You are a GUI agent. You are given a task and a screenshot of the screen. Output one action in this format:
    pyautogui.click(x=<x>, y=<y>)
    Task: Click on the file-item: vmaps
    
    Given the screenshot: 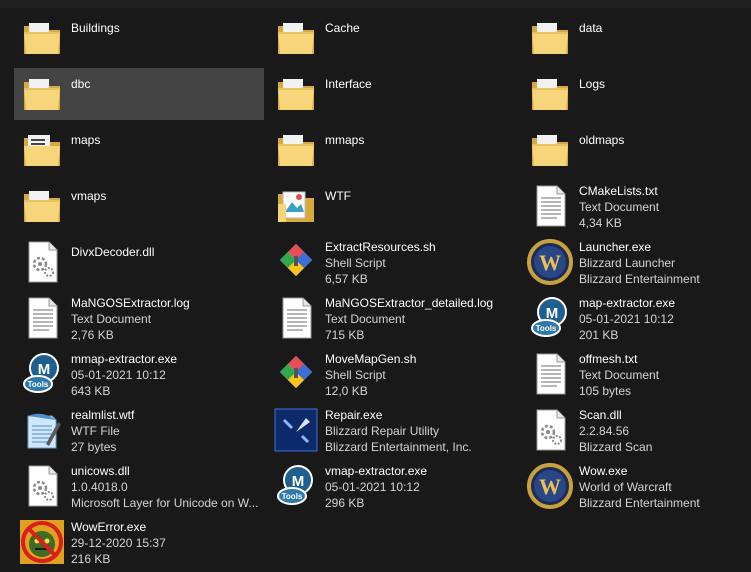 What is the action you would take?
    pyautogui.click(x=139, y=206)
    